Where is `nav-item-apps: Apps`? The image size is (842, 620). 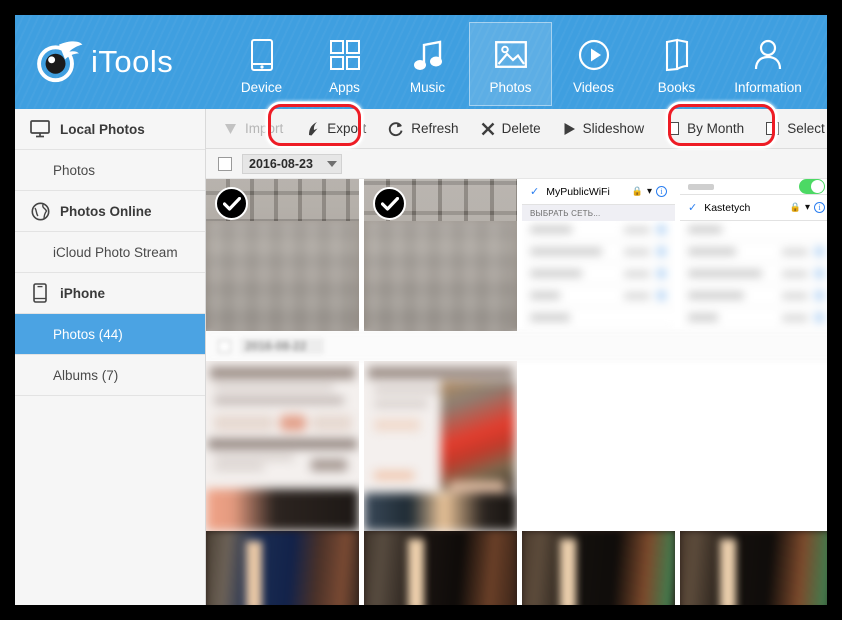 nav-item-apps: Apps is located at coordinates (344, 64).